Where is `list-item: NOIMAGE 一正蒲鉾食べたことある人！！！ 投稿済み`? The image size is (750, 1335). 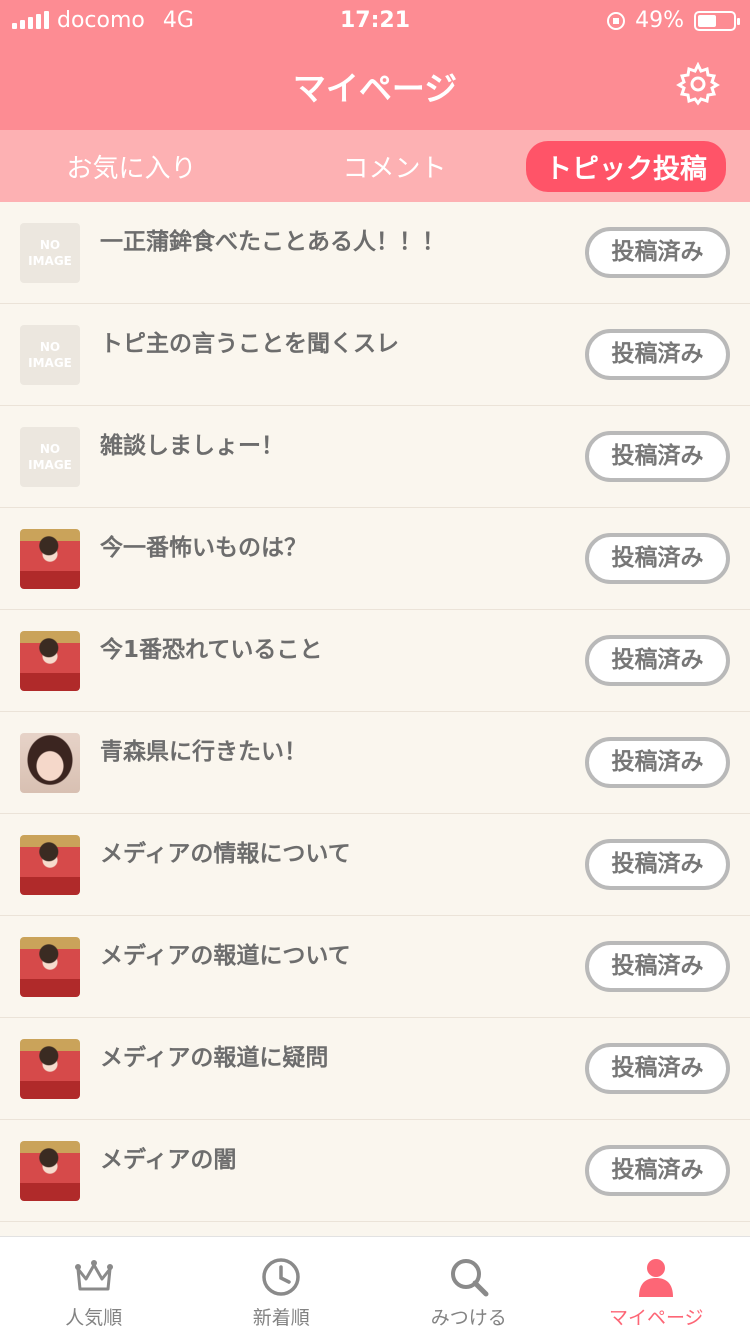 list-item: NOIMAGE 一正蒲鉾食べたことある人！！！ 投稿済み is located at coordinates (375, 253).